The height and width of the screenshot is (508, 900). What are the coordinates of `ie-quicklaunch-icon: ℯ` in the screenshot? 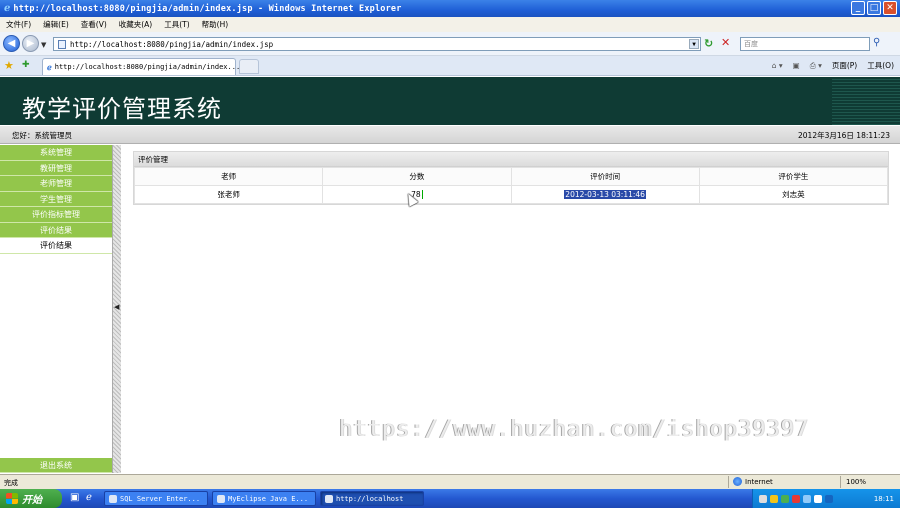 It's located at (89, 497).